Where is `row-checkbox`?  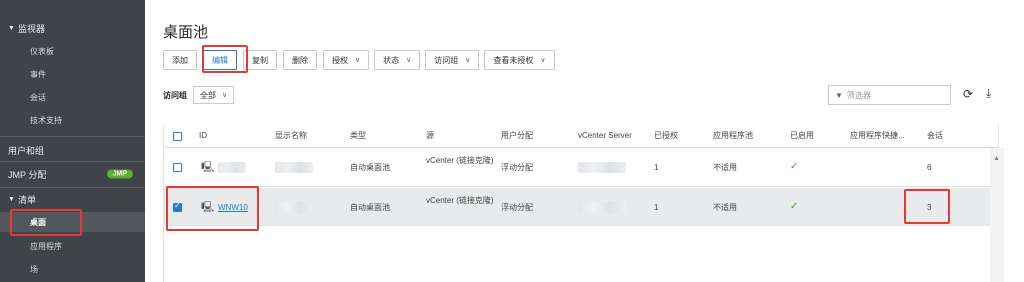
row-checkbox is located at coordinates (177, 167).